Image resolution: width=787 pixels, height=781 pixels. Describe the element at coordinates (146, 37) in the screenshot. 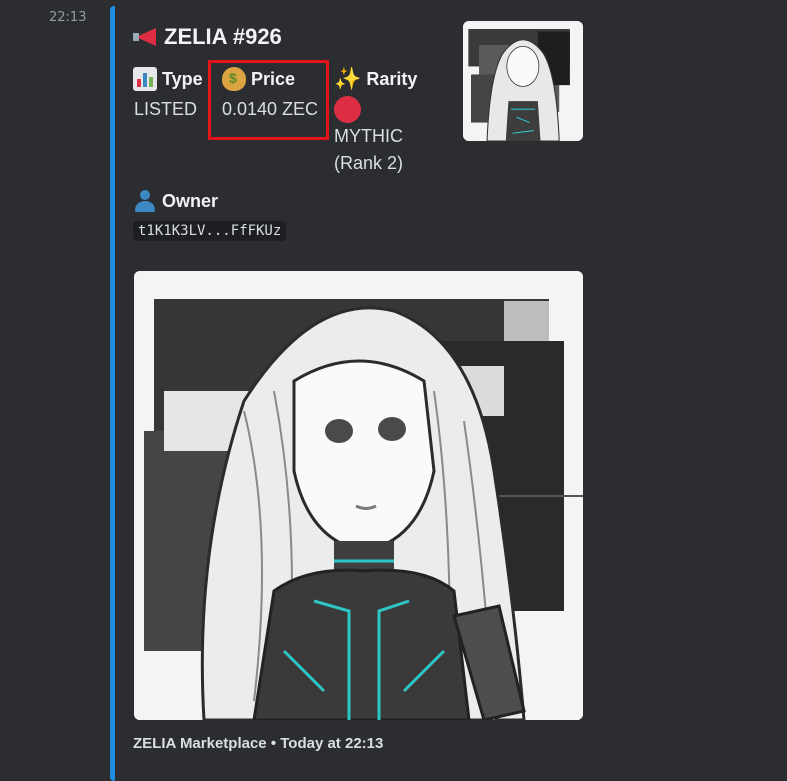

I see `megaphone-icon` at that location.